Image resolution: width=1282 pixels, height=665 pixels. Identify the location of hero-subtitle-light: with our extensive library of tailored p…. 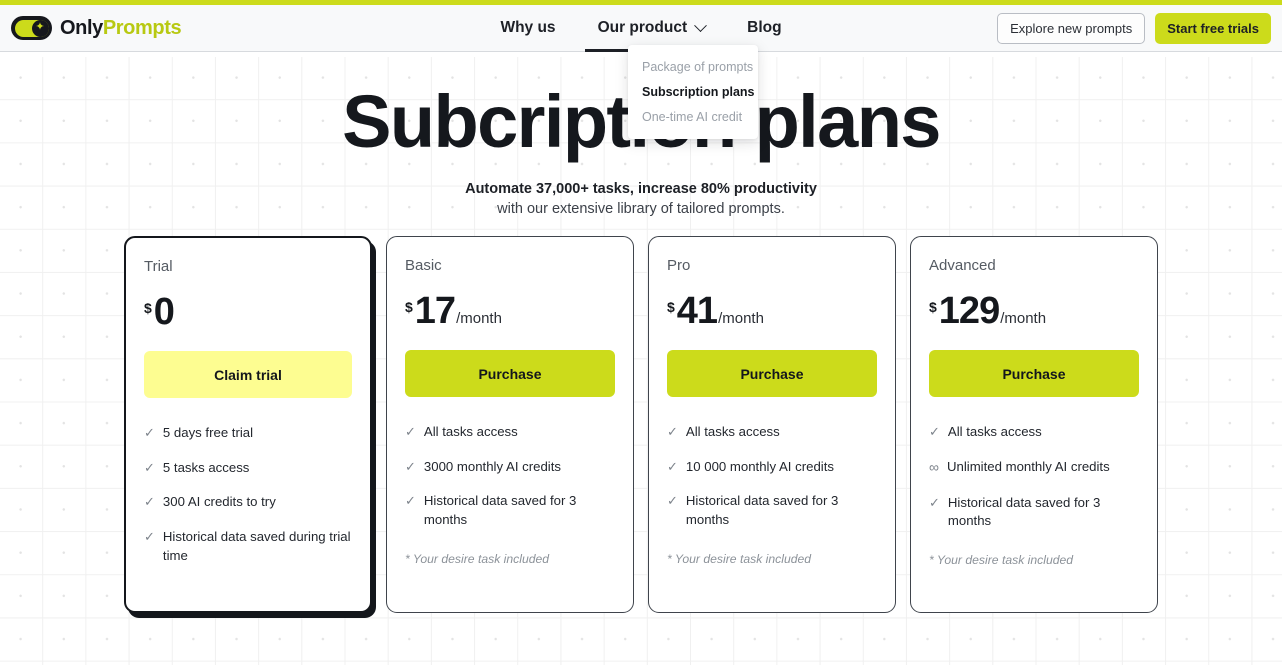
(641, 209).